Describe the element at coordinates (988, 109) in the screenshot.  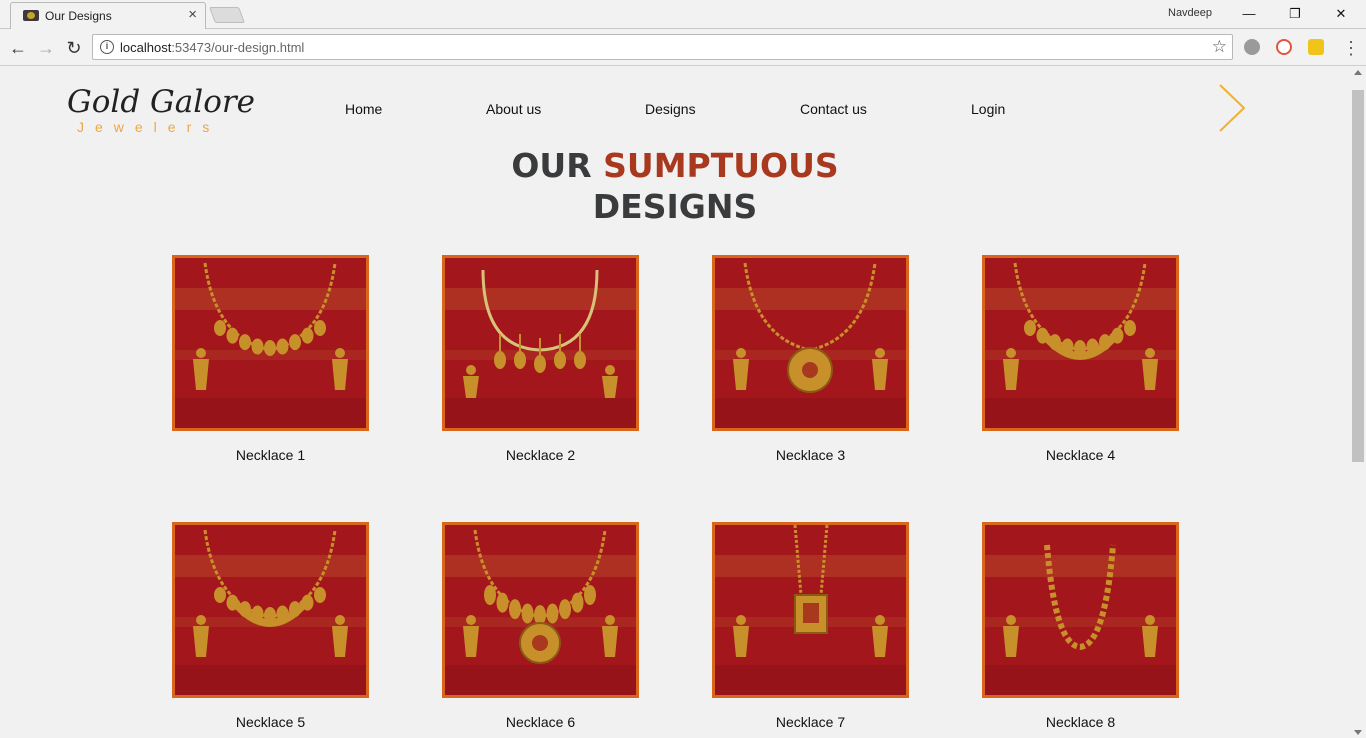
I see `nav-login: Login` at that location.